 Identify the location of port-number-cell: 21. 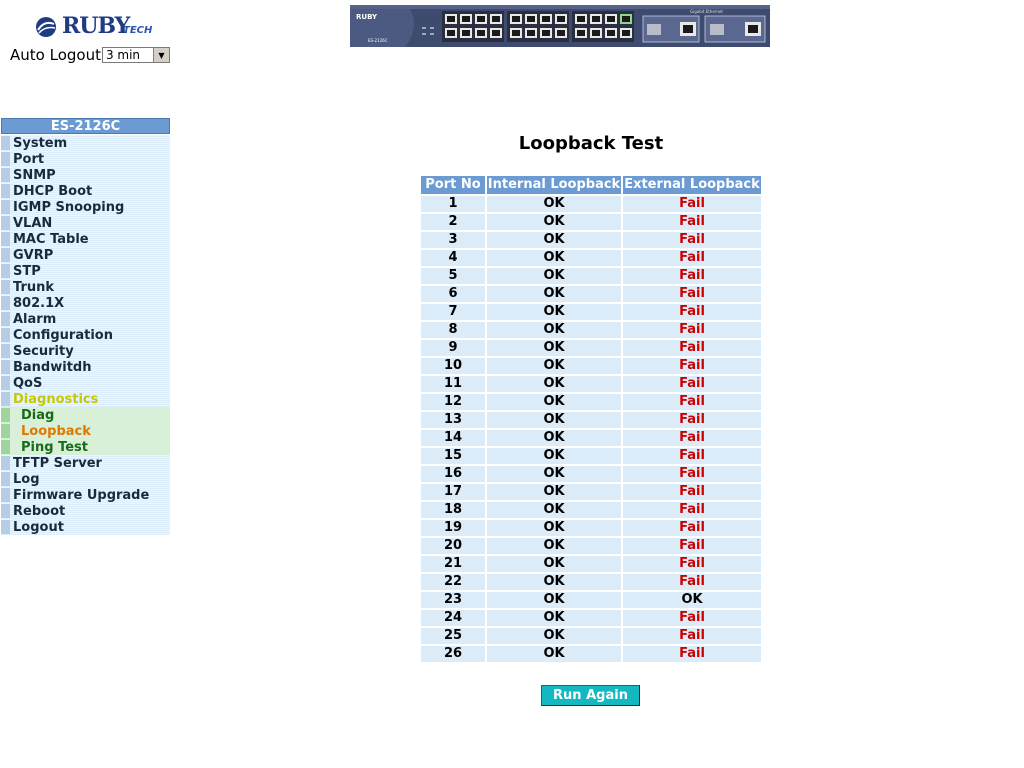
(453, 564).